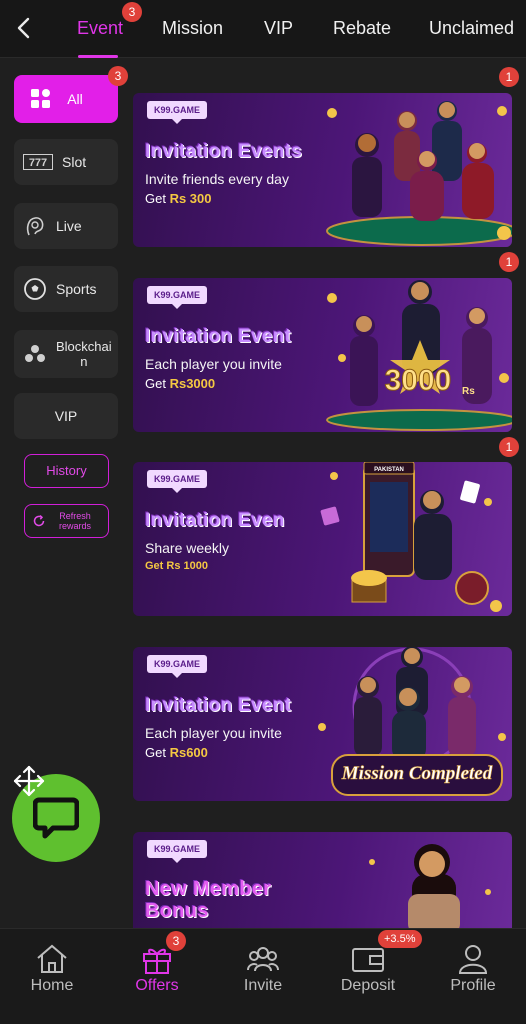  Describe the element at coordinates (368, 985) in the screenshot. I see `nav-deposit-label: Deposit` at that location.